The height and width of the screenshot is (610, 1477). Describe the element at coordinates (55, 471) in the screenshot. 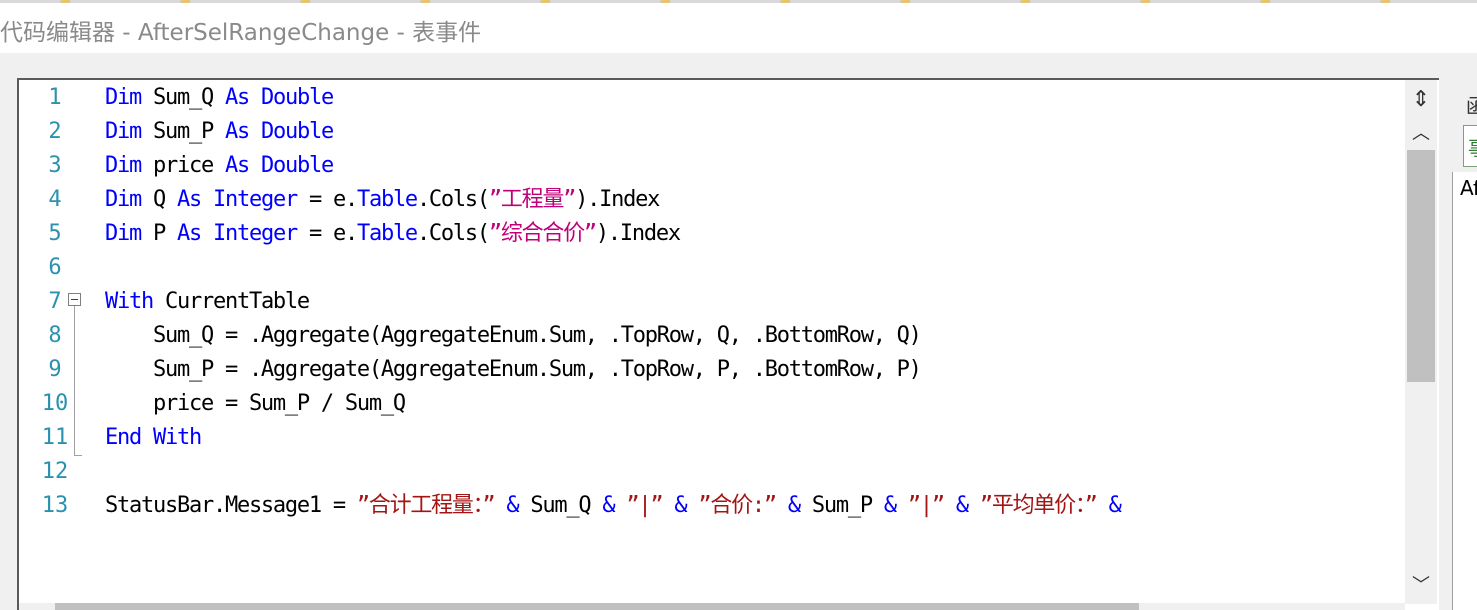

I see `line-number: 12` at that location.